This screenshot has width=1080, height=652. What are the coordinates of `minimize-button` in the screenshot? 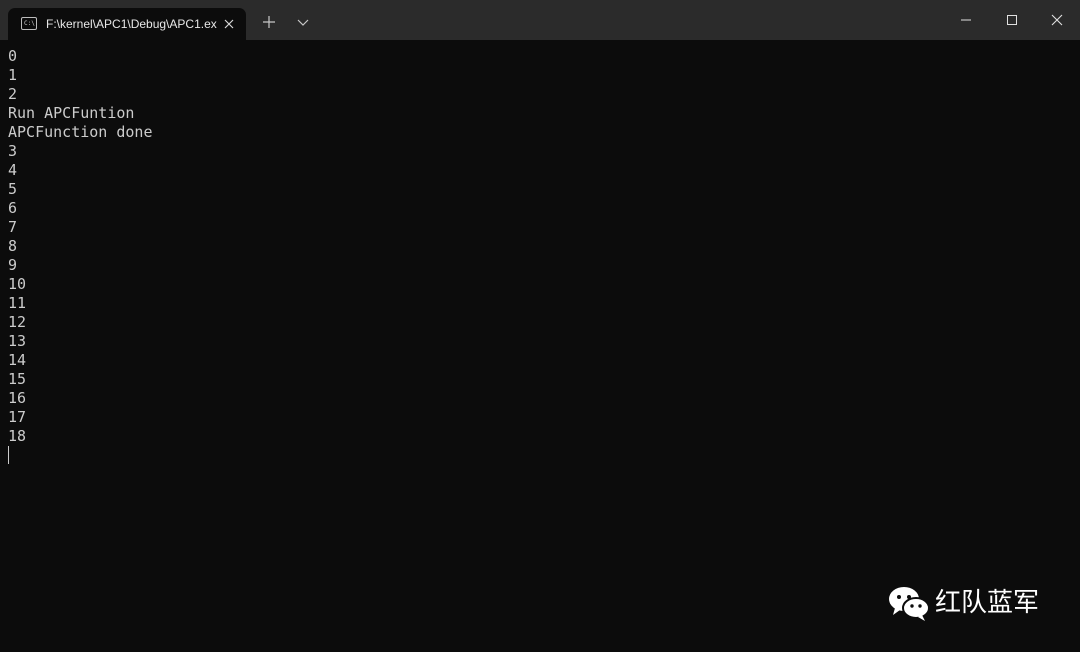 It's located at (966, 20).